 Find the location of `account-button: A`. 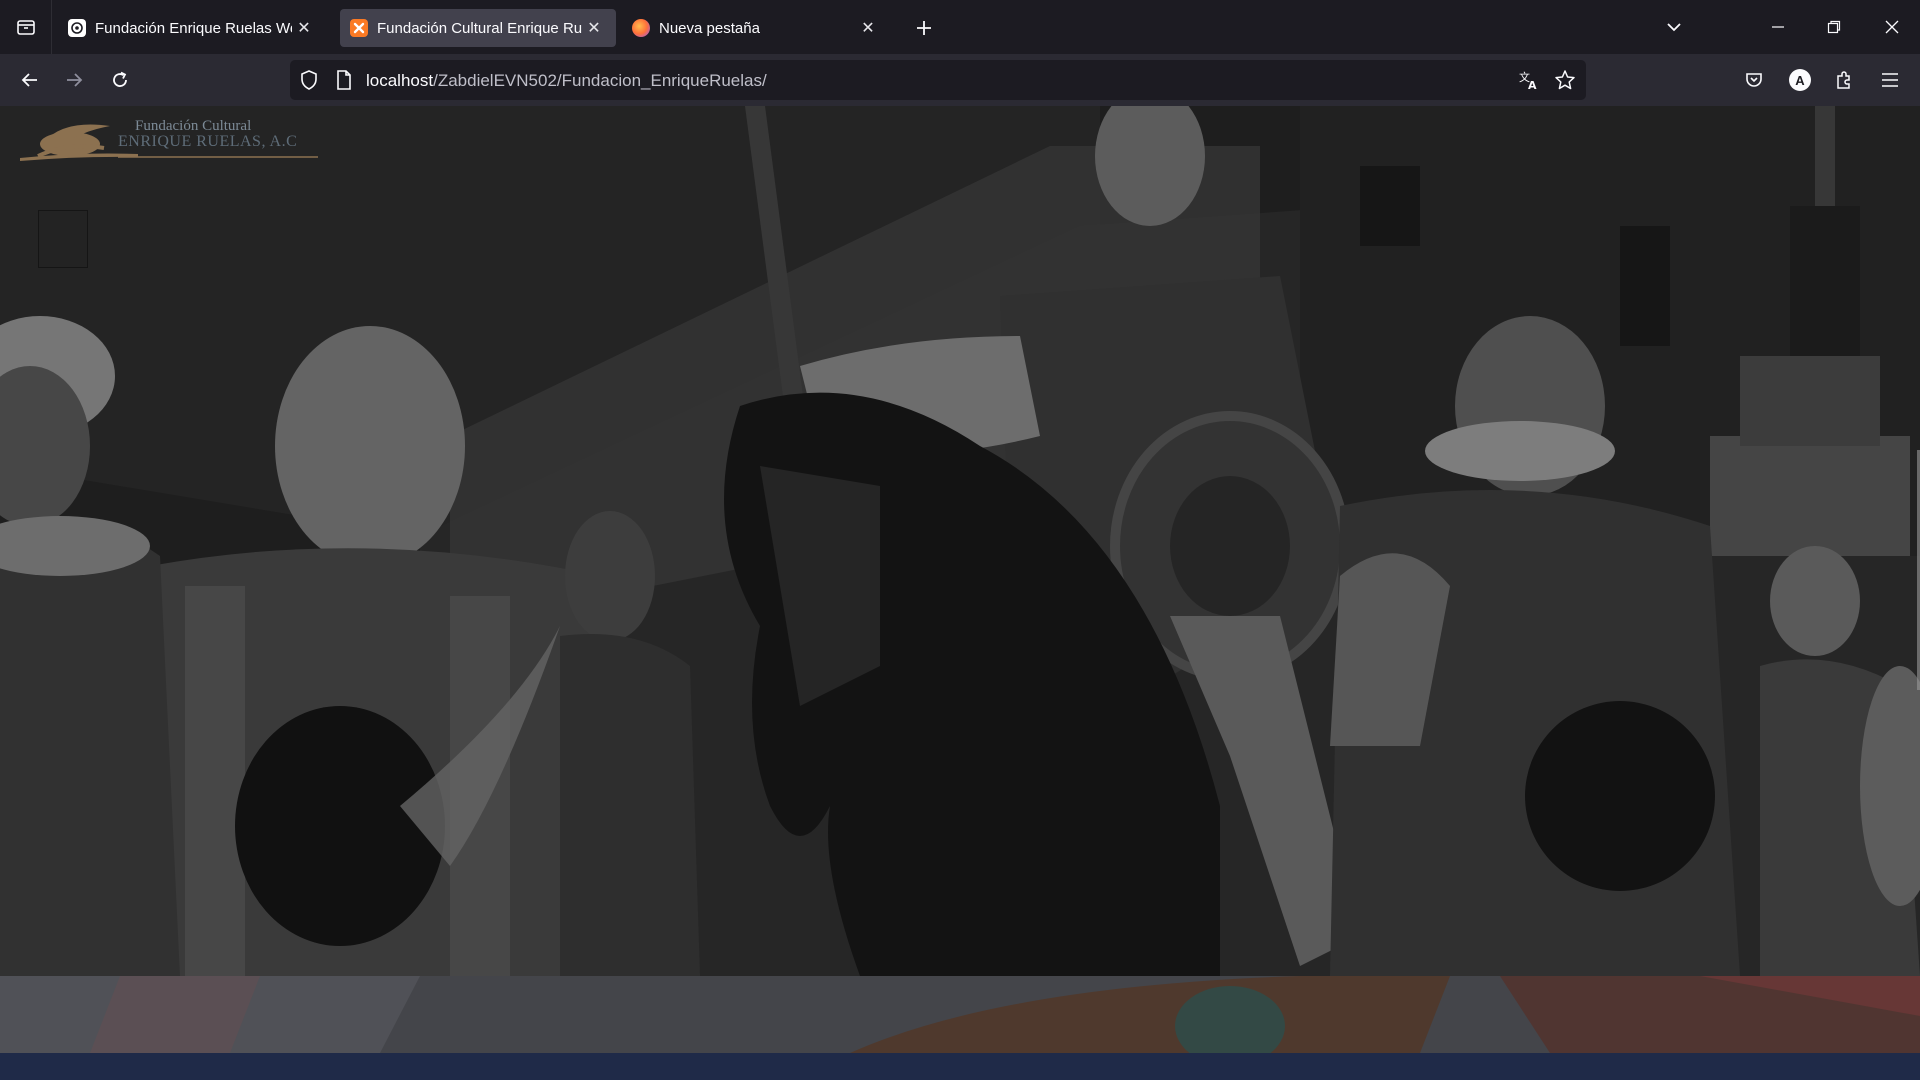

account-button: A is located at coordinates (1800, 80).